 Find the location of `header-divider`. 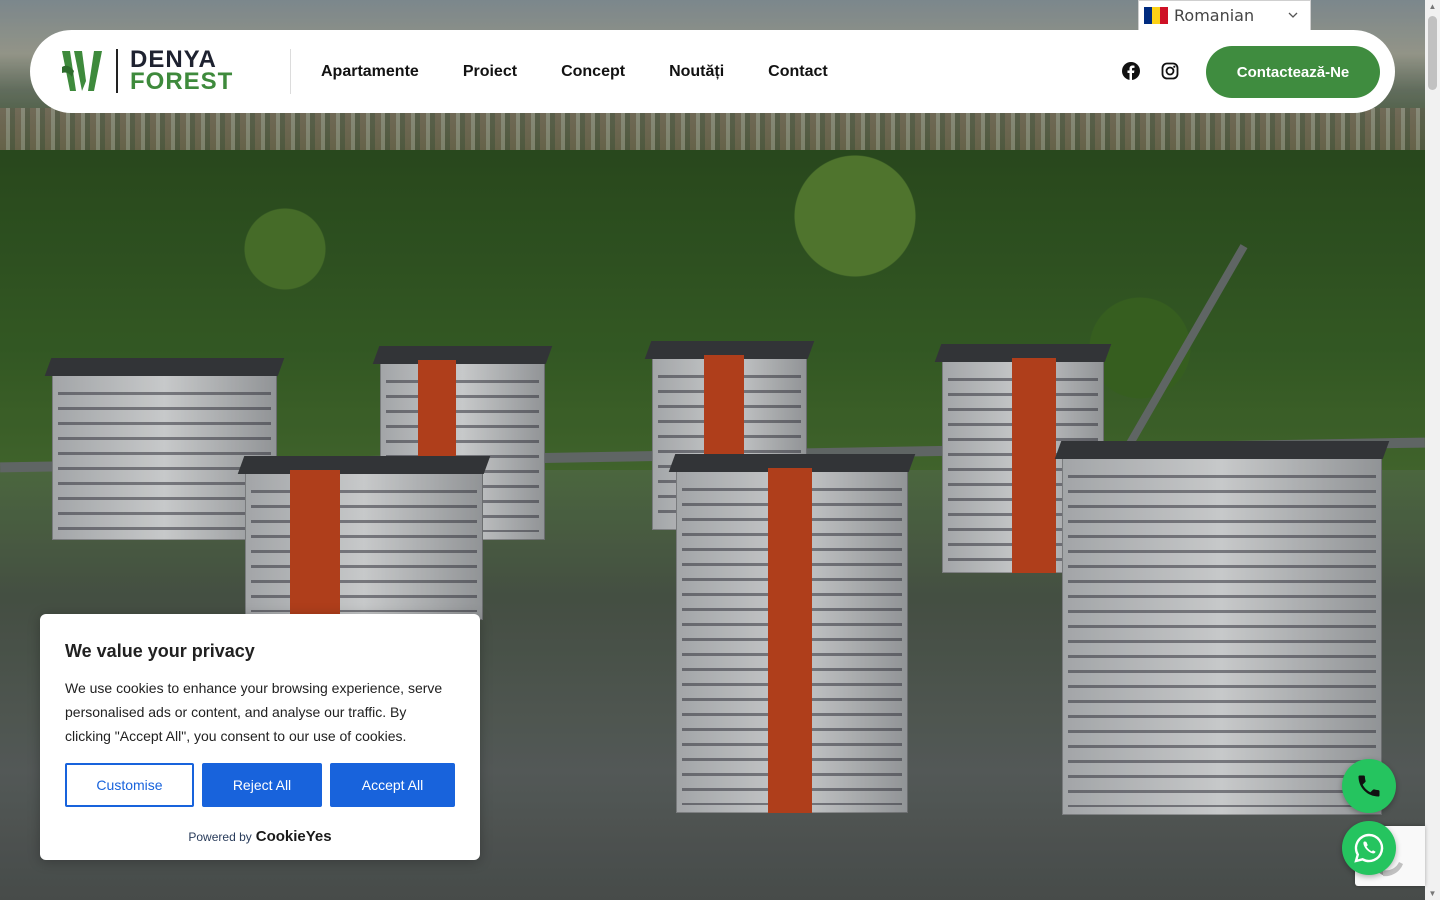

header-divider is located at coordinates (290, 71).